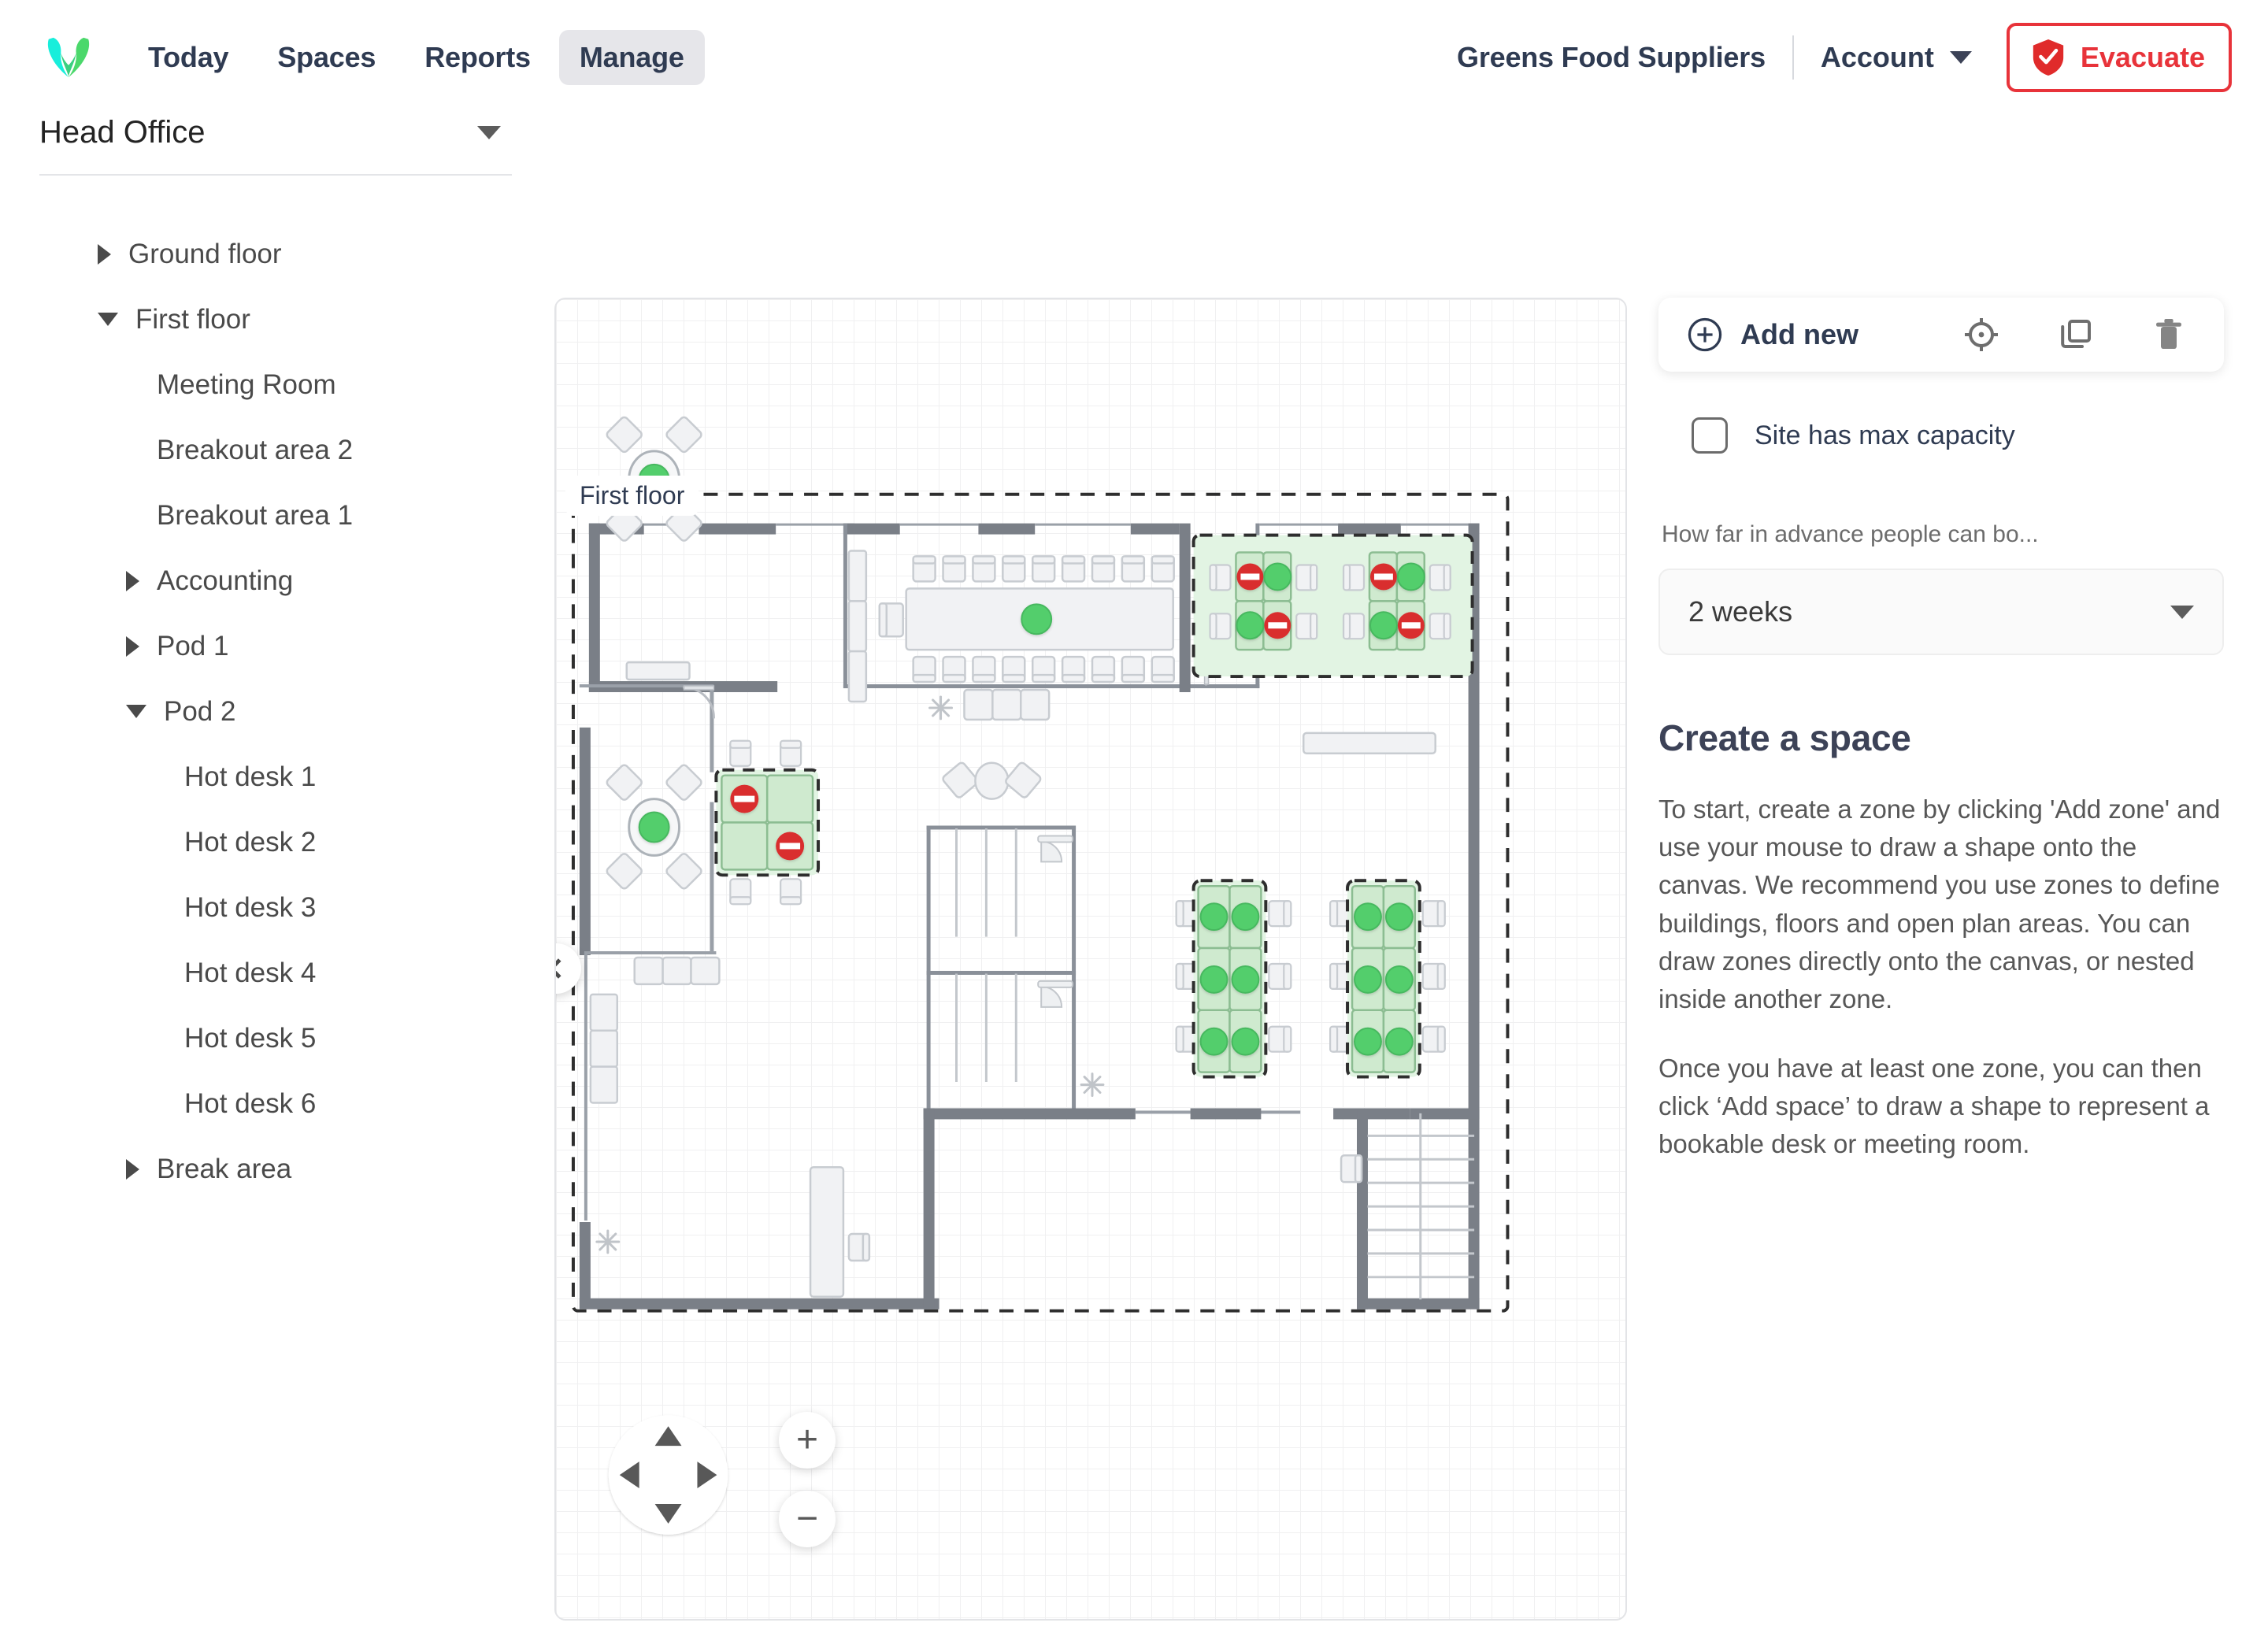 The width and height of the screenshot is (2268, 1630). I want to click on organisation-name: Greens Food Suppliers, so click(1611, 57).